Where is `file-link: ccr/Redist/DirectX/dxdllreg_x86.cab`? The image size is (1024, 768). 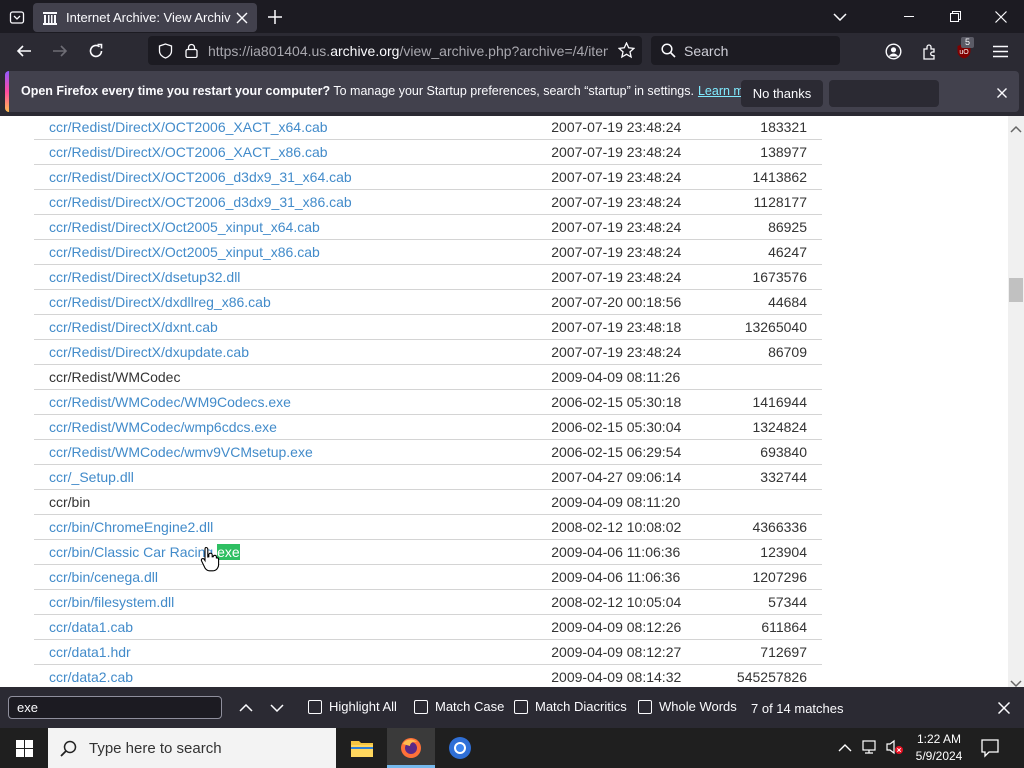 file-link: ccr/Redist/DirectX/dxdllreg_x86.cab is located at coordinates (160, 302).